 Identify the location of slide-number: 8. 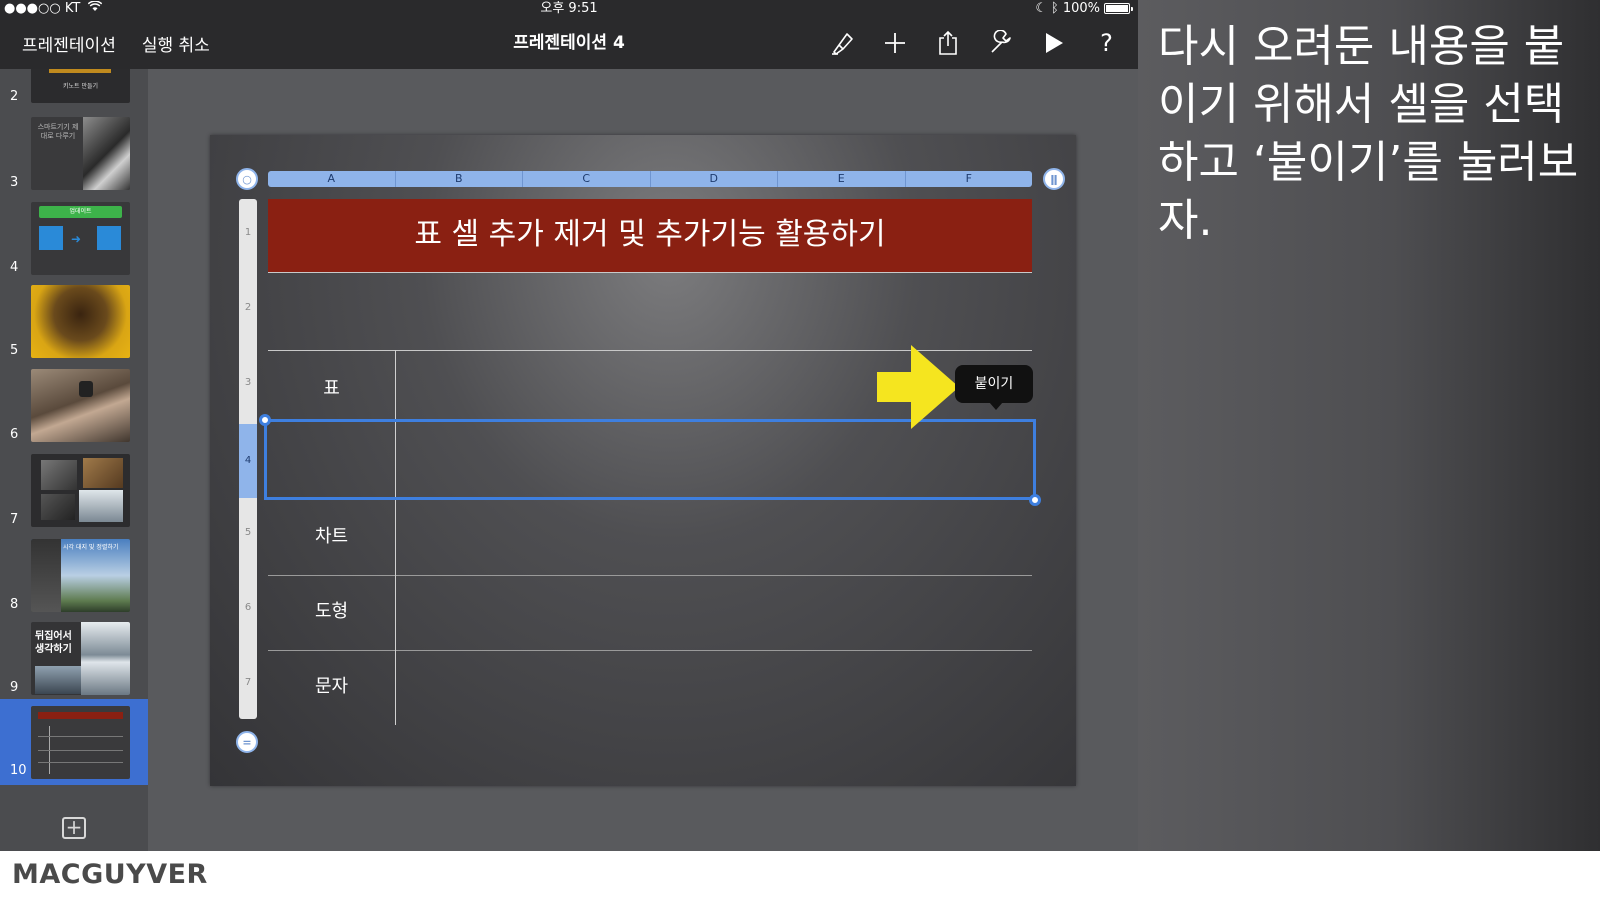
(14, 604).